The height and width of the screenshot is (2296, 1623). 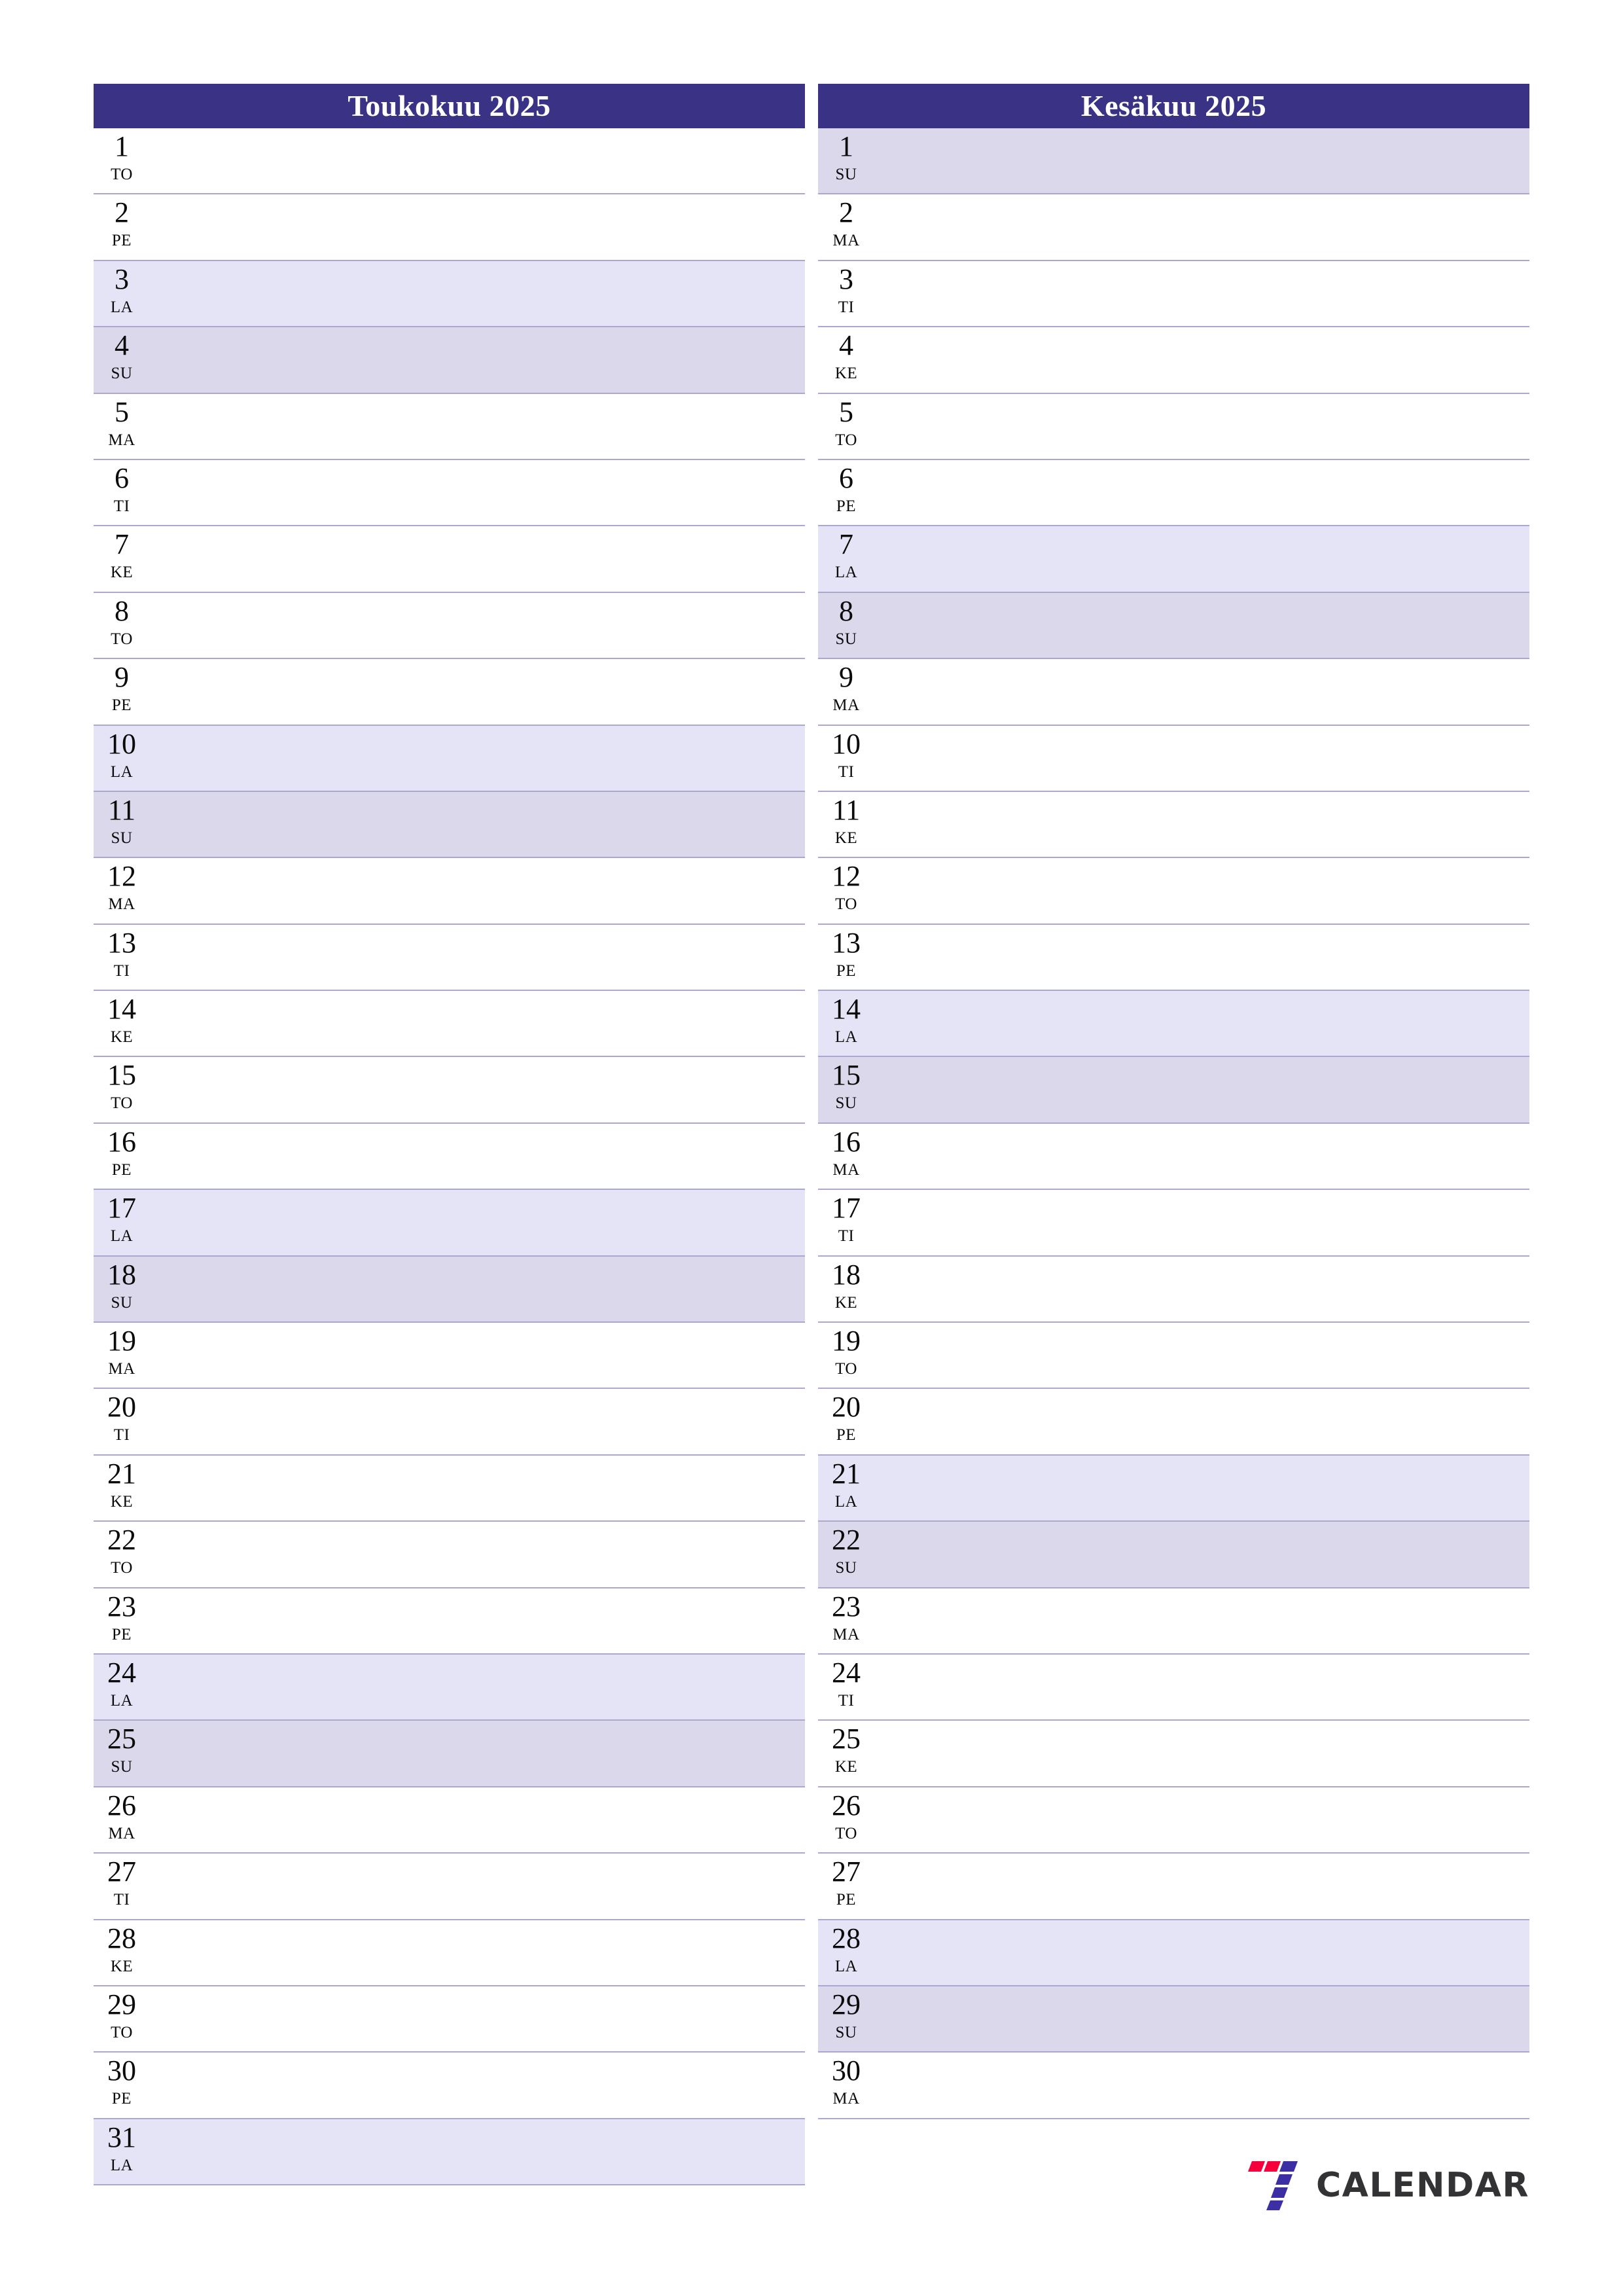 I want to click on day-row: 9 PE, so click(x=450, y=692).